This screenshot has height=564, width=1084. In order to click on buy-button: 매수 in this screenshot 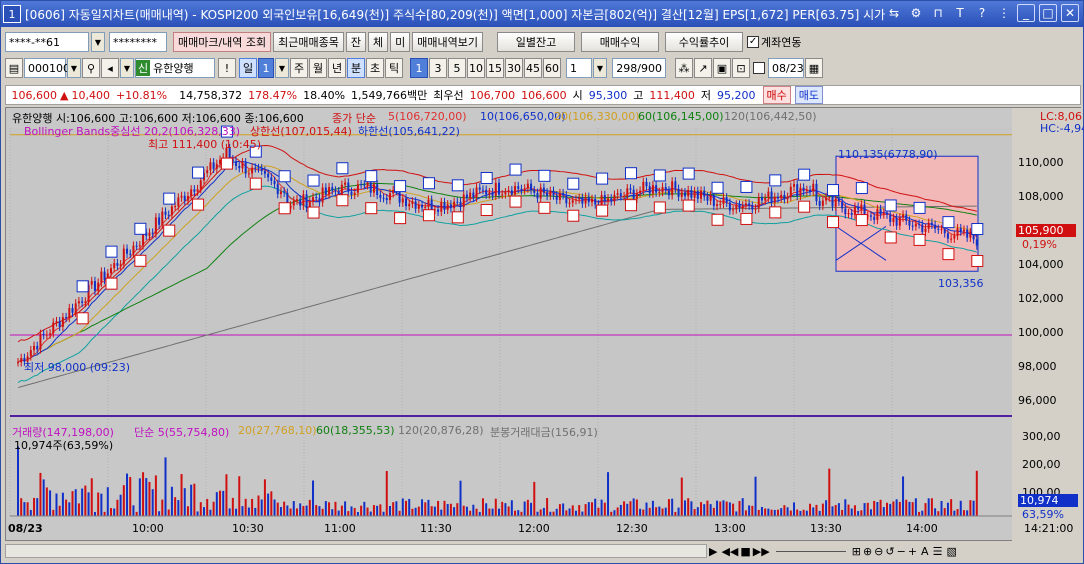, I will do `click(776, 95)`.